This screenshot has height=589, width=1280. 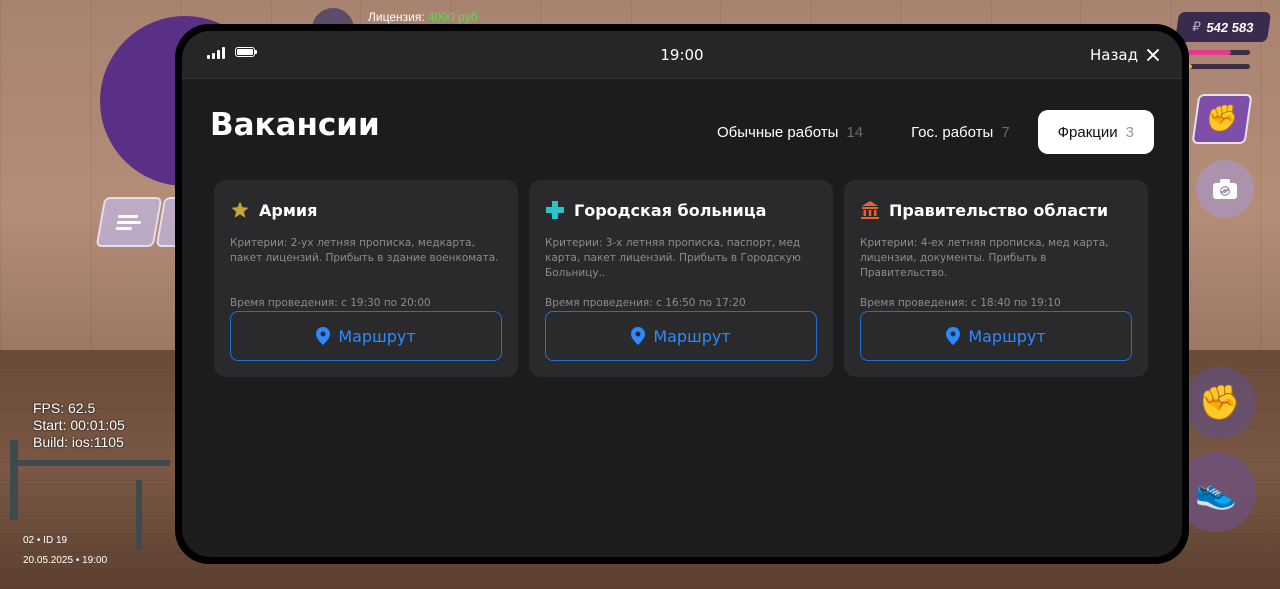 I want to click on license-label: Лицензия:, so click(x=396, y=17).